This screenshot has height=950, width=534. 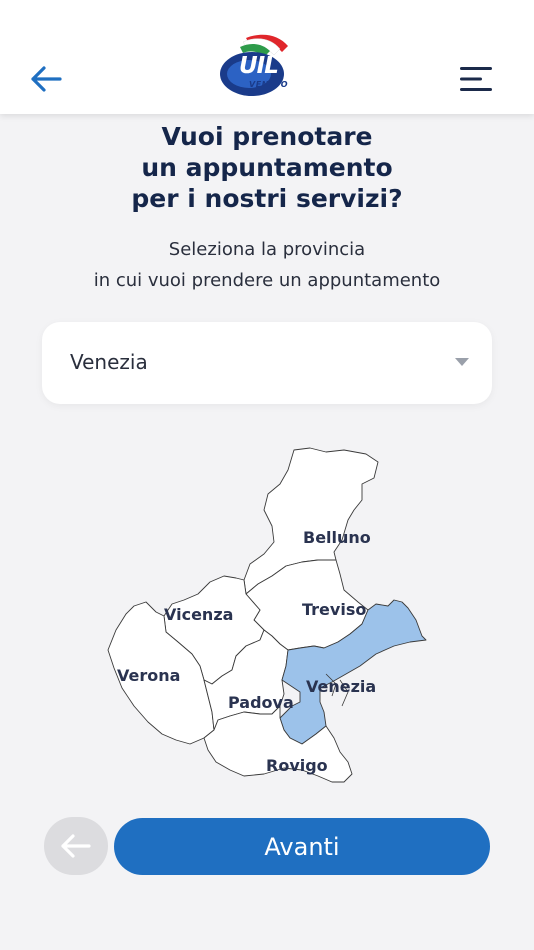 What do you see at coordinates (341, 686) in the screenshot?
I see `map-label-venezia: Venezia` at bounding box center [341, 686].